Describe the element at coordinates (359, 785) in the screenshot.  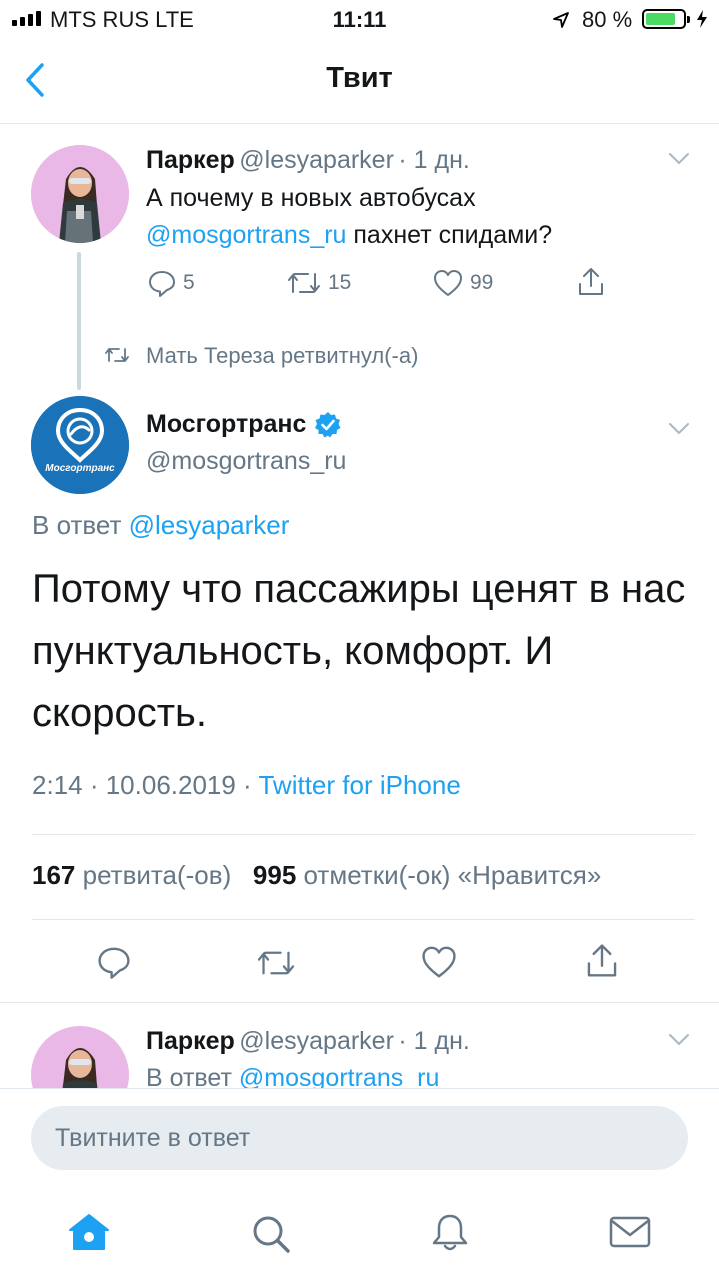
I see `tweet-source-link: Twitter for iPhone` at that location.